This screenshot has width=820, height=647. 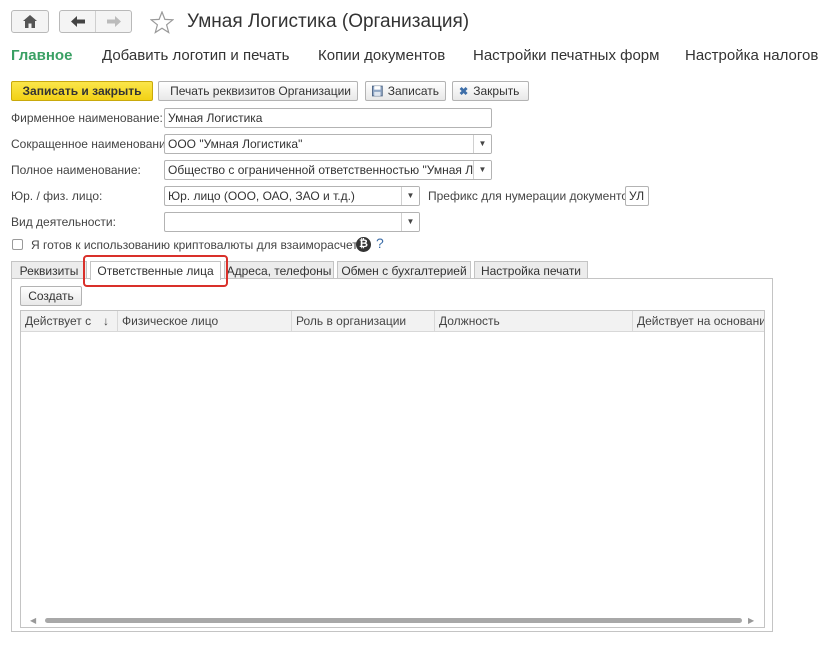 What do you see at coordinates (58, 321) in the screenshot?
I see `column-header-label: Действует с` at bounding box center [58, 321].